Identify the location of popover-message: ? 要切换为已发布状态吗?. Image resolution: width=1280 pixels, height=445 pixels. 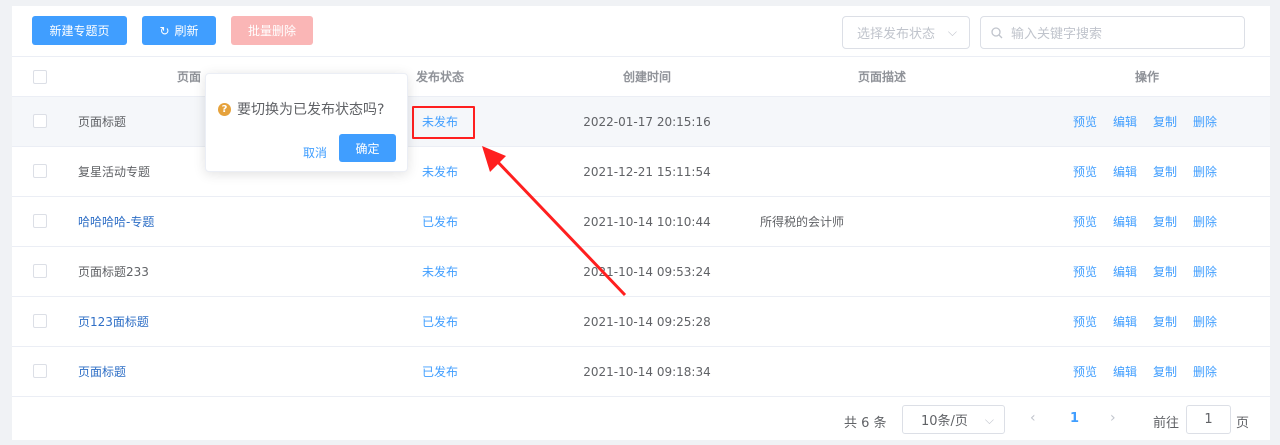
(301, 109).